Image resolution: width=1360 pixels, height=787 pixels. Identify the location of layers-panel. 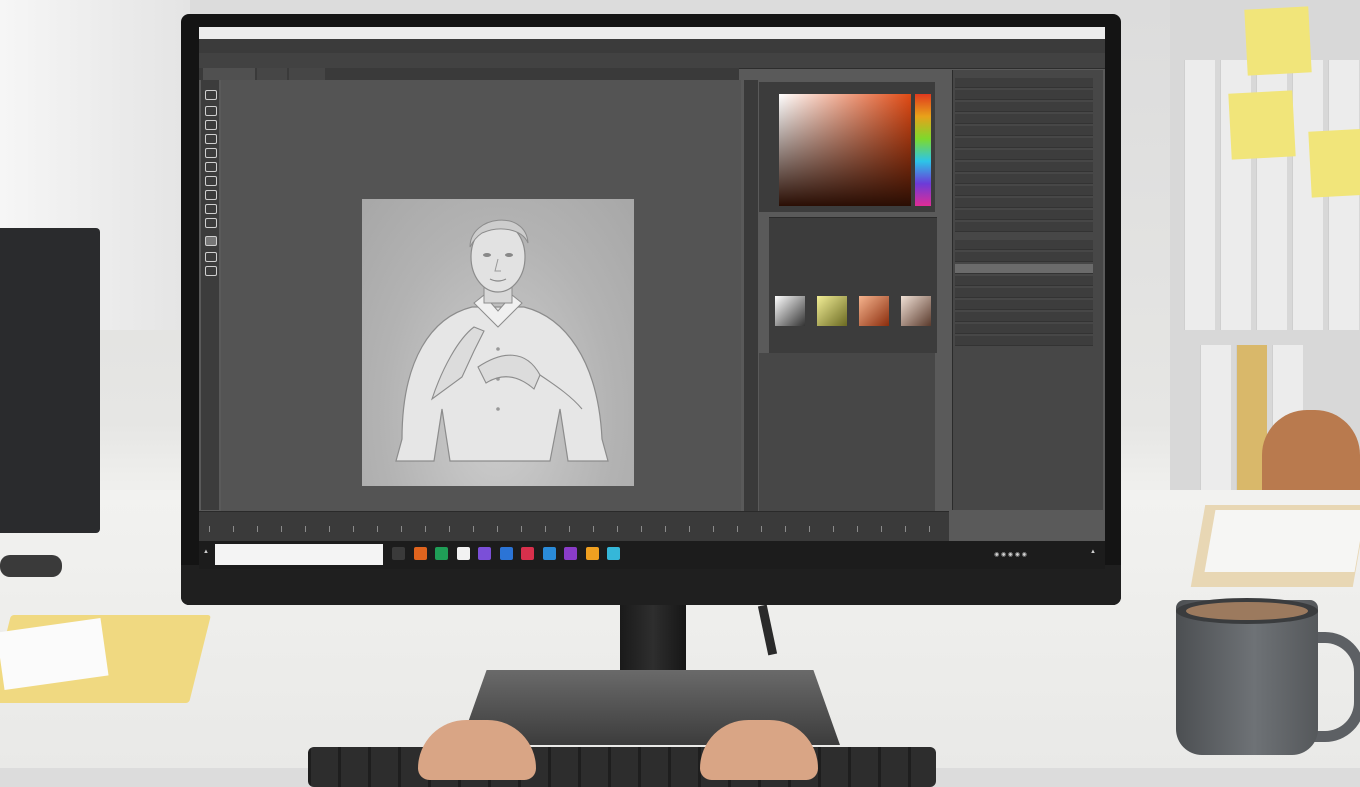
(1027, 290).